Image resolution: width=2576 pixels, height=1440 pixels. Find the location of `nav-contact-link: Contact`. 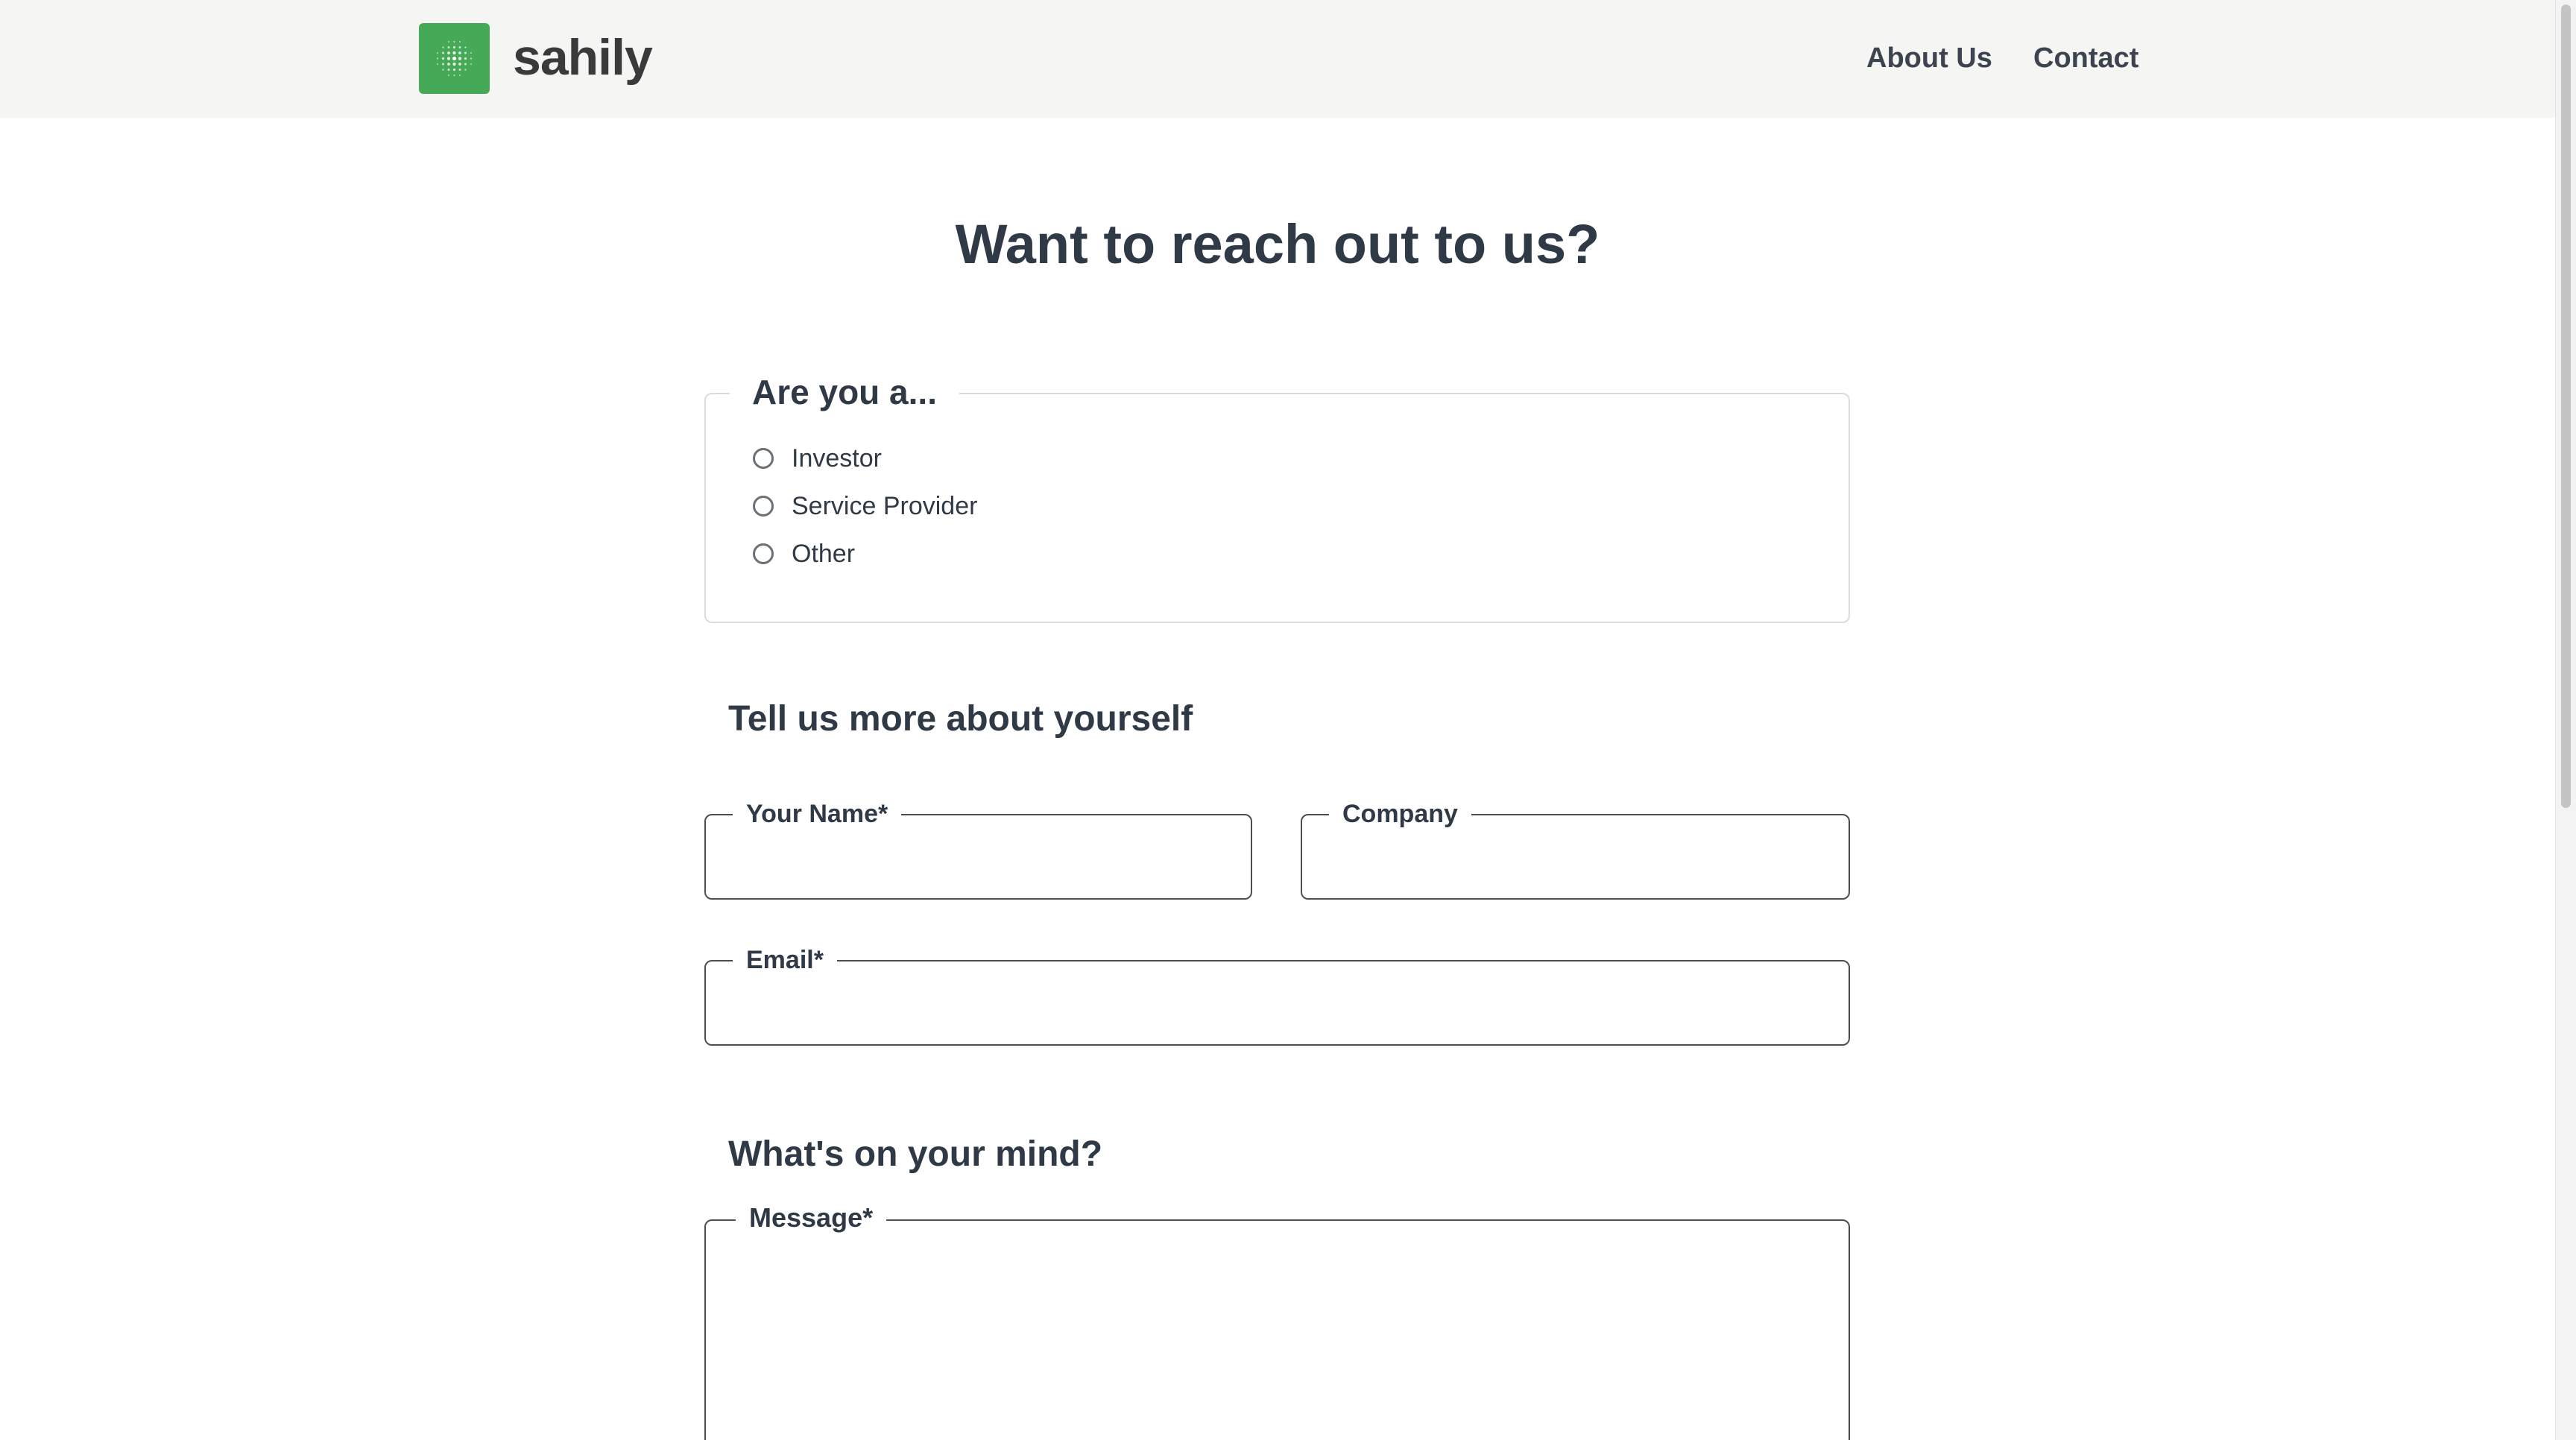

nav-contact-link: Contact is located at coordinates (2086, 58).